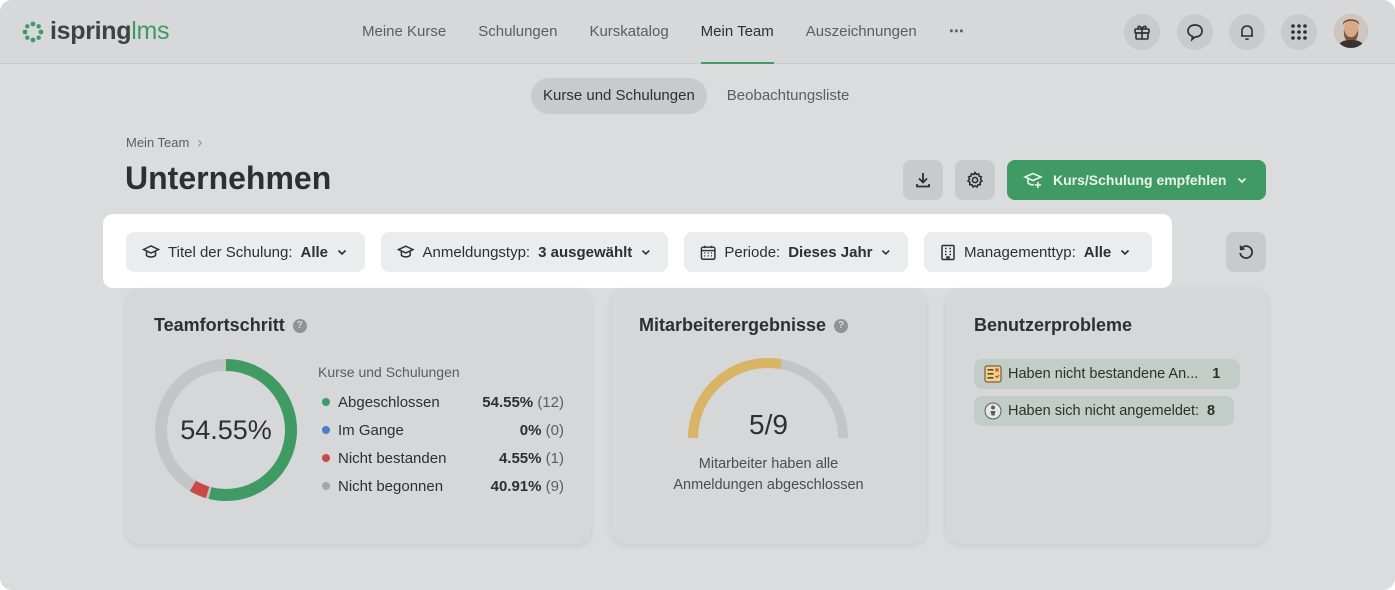 This screenshot has width=1395, height=590. I want to click on avatar-image, so click(1351, 31).